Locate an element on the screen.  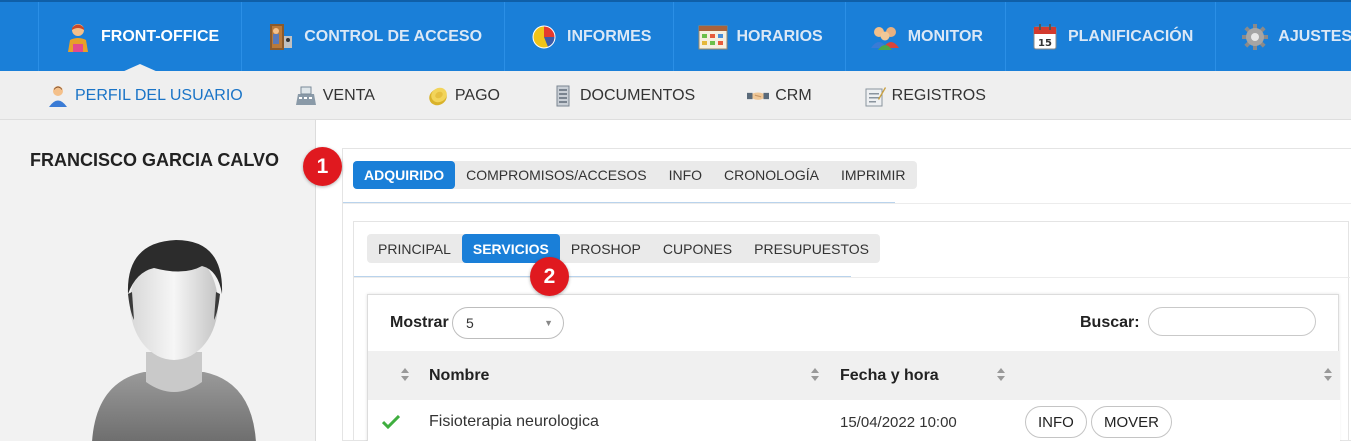
topnav-horarios: HORARIOS is located at coordinates (760, 36).